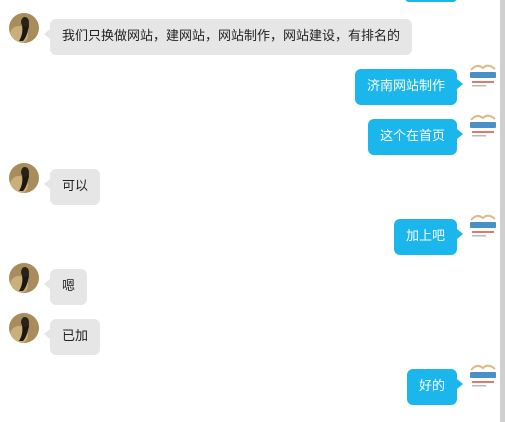  Describe the element at coordinates (435, 387) in the screenshot. I see `sent-message-bubble: 好的` at that location.